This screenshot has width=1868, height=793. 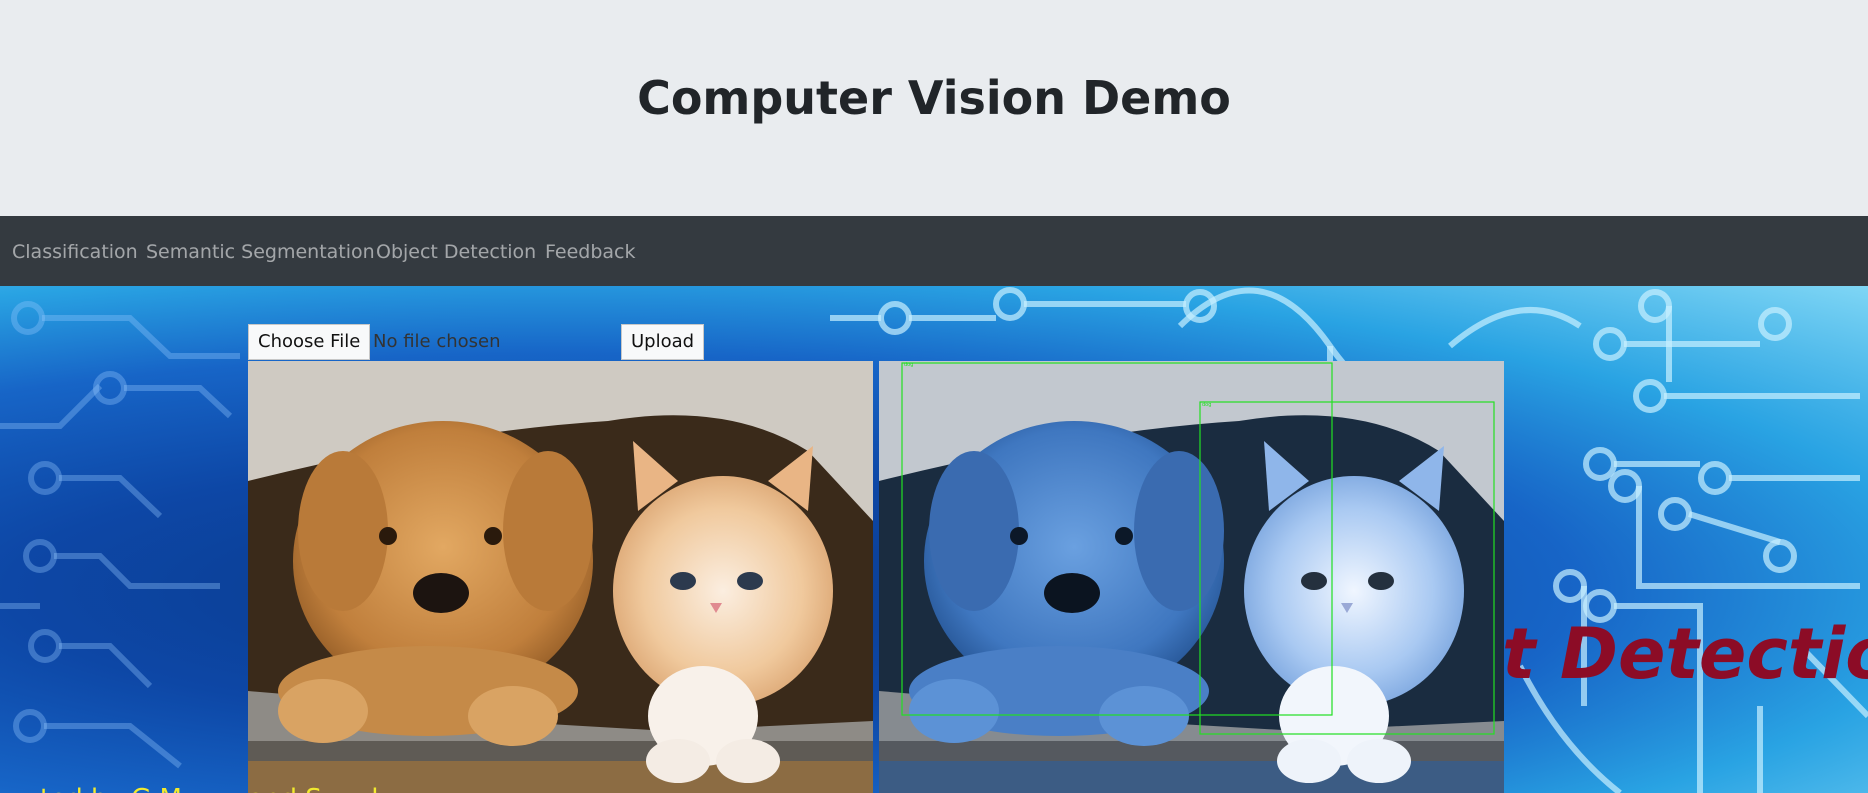 I want to click on page-title: Computer Vision Demo, so click(x=934, y=98).